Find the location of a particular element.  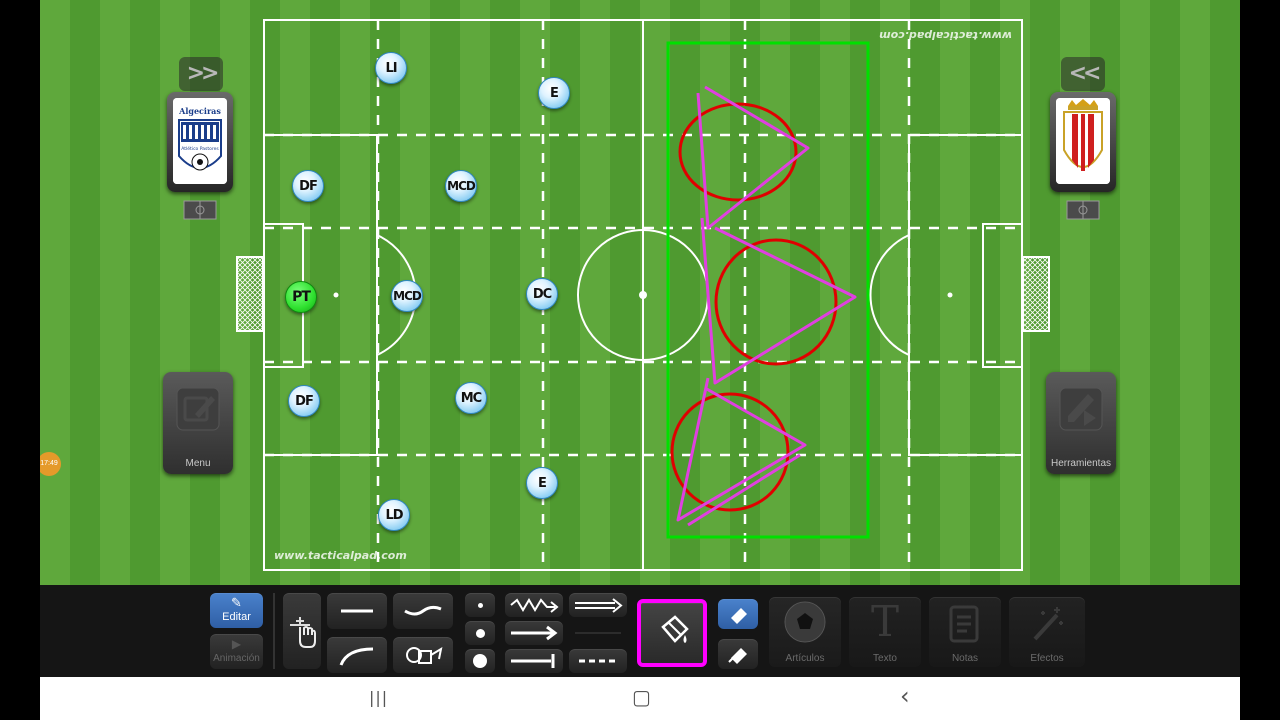

plain-line-style is located at coordinates (598, 633).